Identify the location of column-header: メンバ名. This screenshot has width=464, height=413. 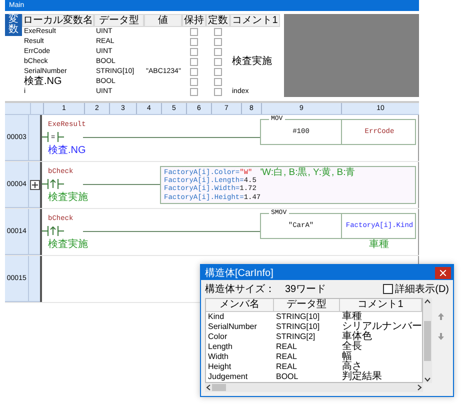
(240, 305).